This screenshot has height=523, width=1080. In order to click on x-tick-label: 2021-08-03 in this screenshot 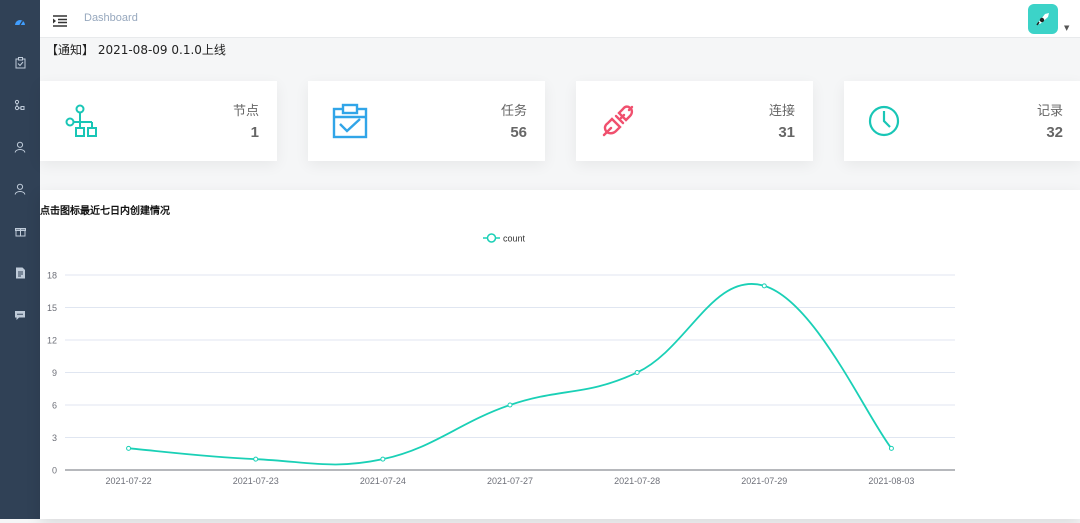, I will do `click(891, 481)`.